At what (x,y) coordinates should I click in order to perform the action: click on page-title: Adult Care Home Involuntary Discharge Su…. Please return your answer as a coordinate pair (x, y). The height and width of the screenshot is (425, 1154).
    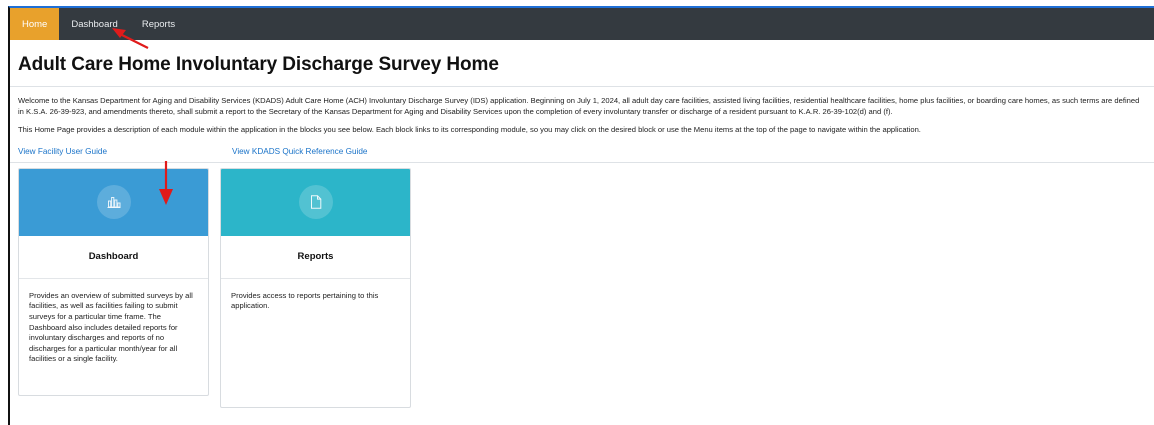
    Looking at the image, I should click on (258, 64).